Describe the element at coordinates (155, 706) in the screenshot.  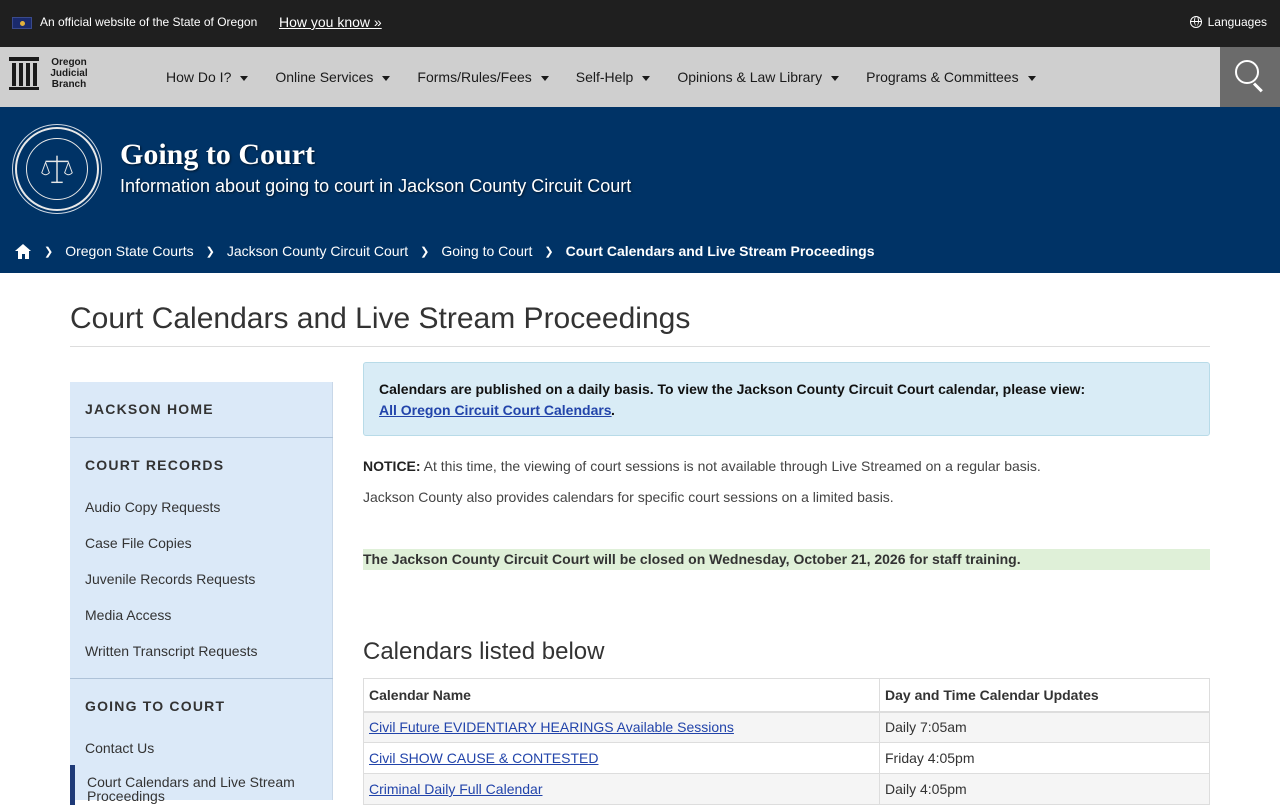
I see `sidebar-heading-going-to-court: GOING TO COURT` at that location.